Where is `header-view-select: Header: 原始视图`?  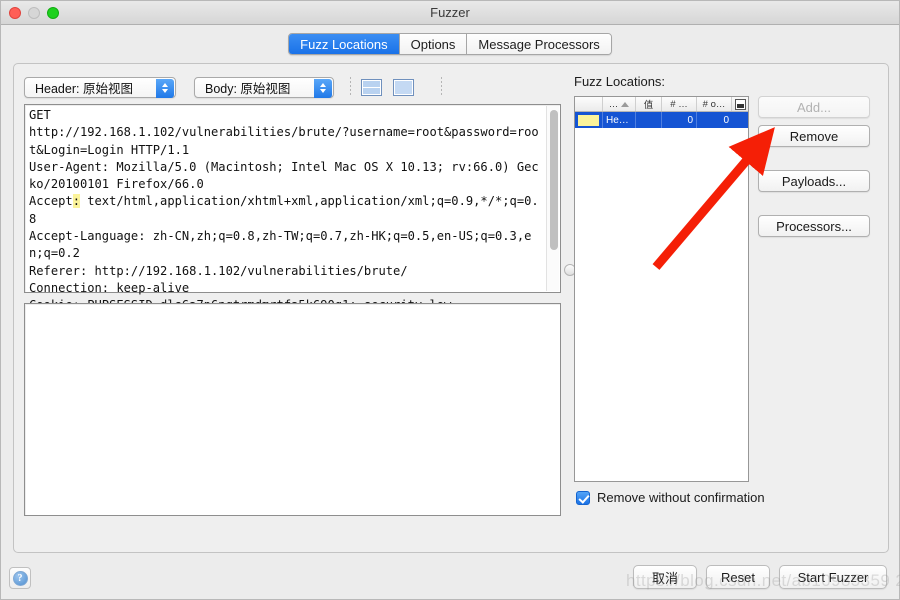 header-view-select: Header: 原始视图 is located at coordinates (100, 87).